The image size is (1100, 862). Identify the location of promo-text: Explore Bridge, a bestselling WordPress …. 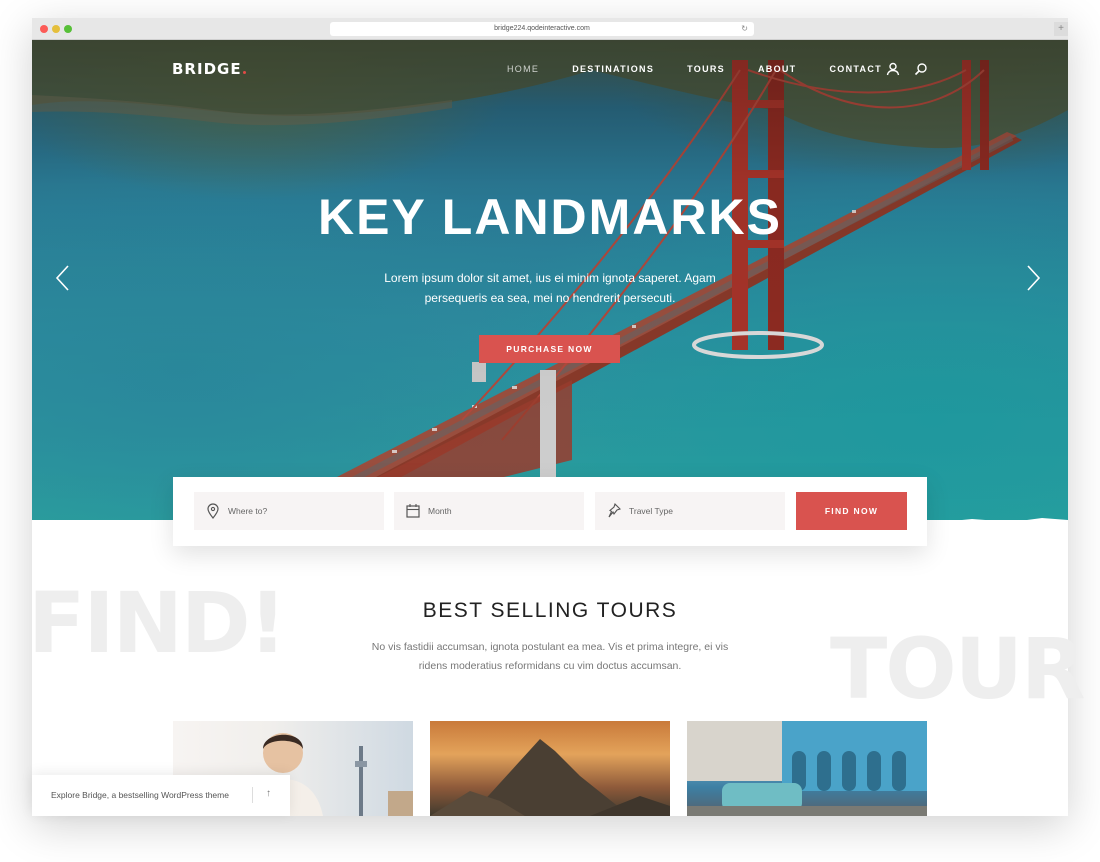
(140, 795).